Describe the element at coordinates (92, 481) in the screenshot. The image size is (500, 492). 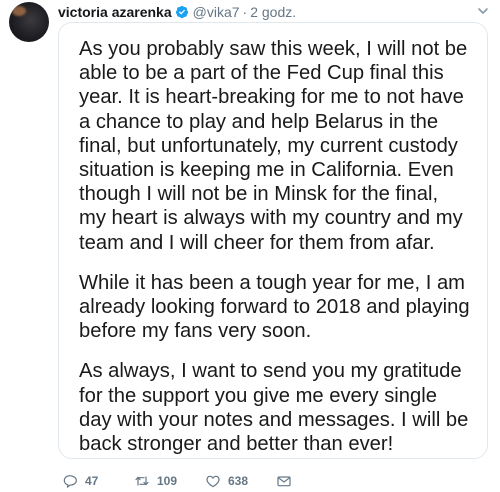
I see `reply-count: 47` at that location.